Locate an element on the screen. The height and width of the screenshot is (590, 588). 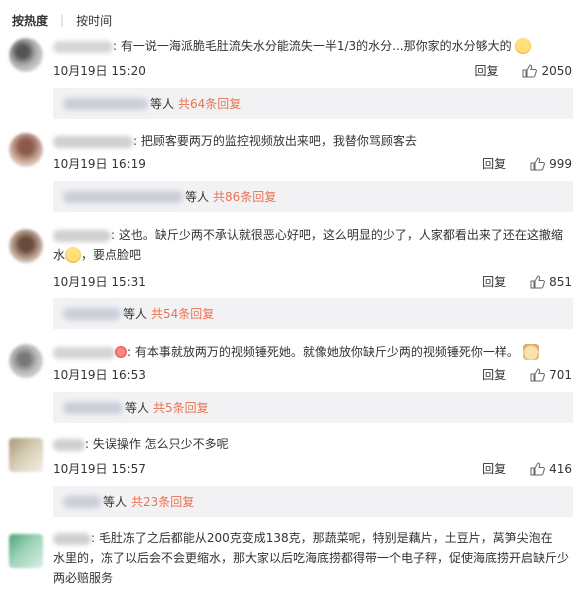
like-button: 851 is located at coordinates (551, 282).